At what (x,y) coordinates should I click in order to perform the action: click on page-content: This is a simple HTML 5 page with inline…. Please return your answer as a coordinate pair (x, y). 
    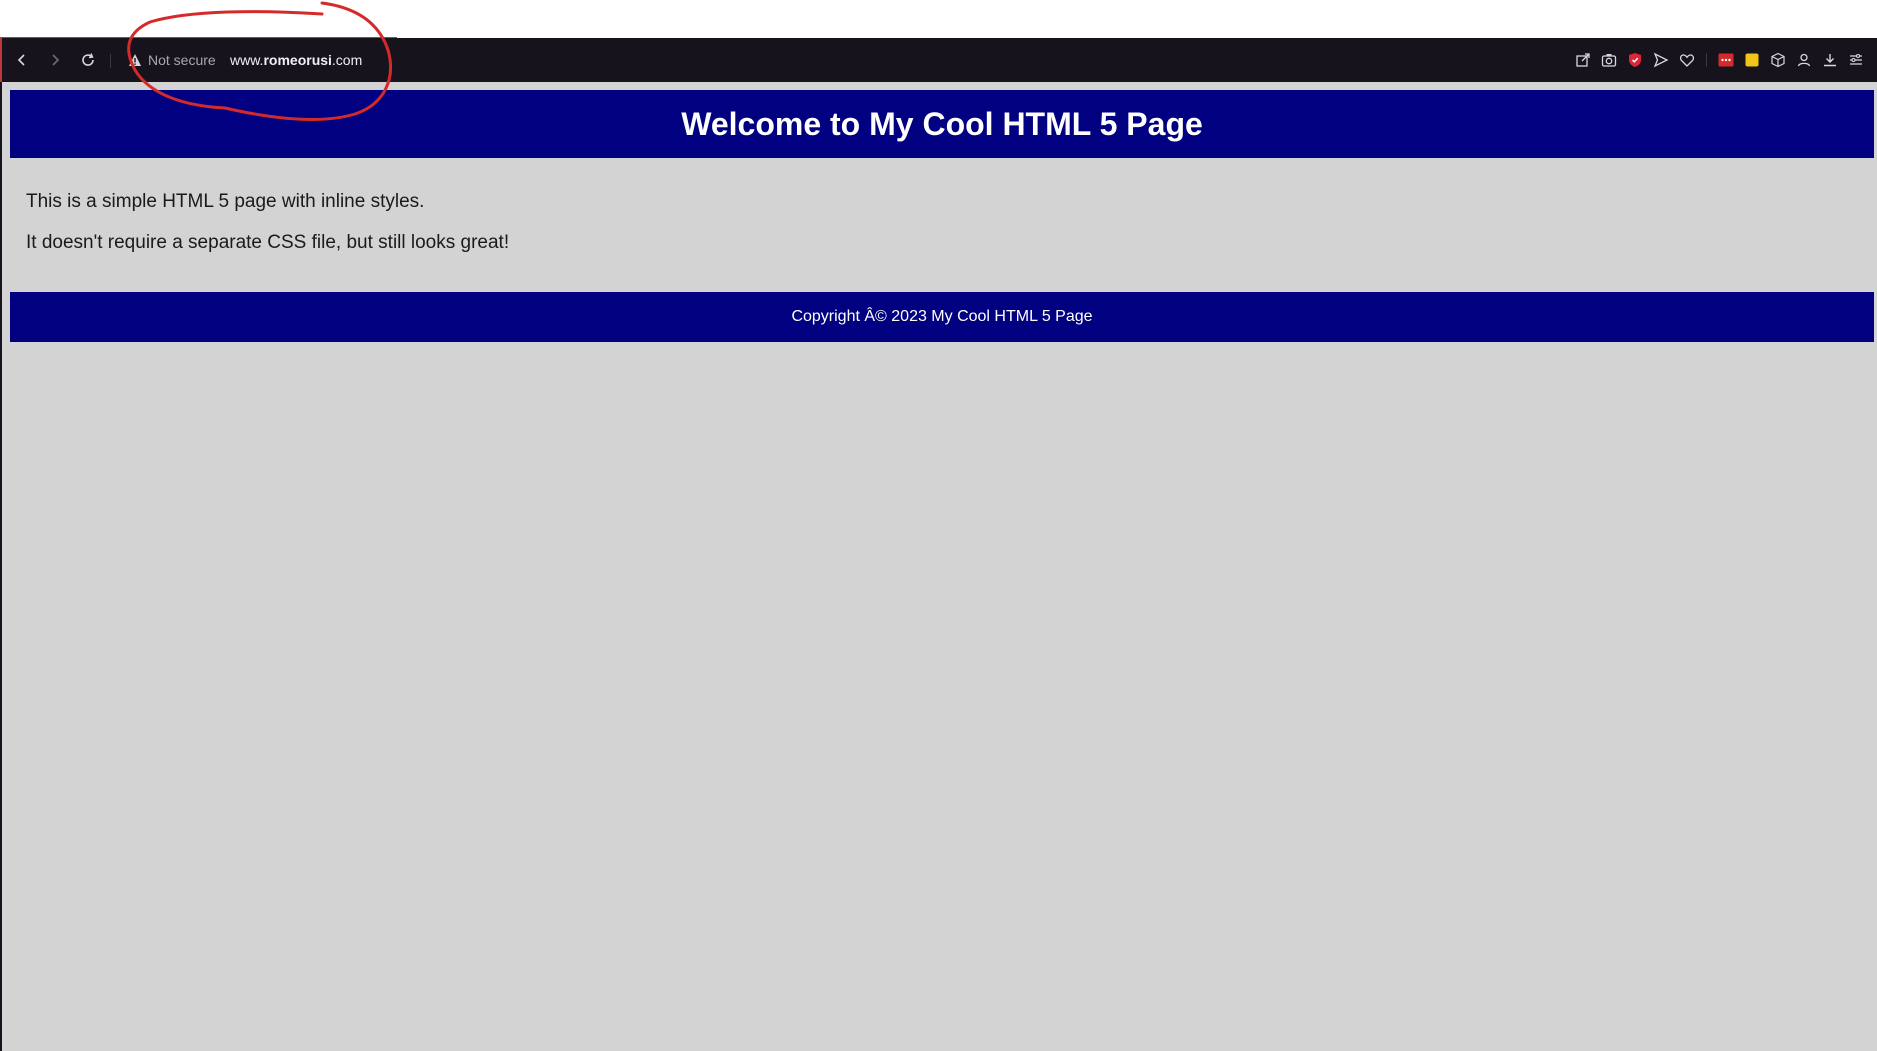
    Looking at the image, I should click on (876, 231).